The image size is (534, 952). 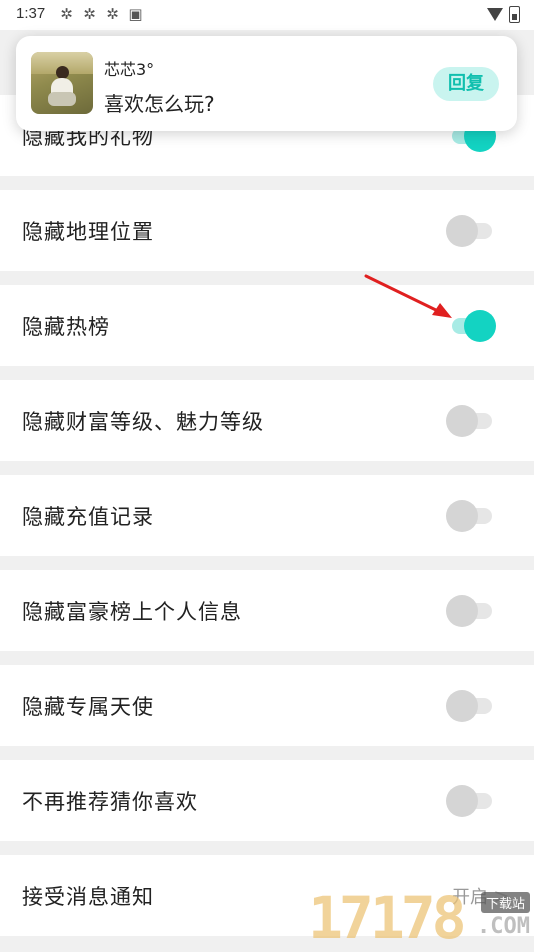 I want to click on battery-icon, so click(x=514, y=14).